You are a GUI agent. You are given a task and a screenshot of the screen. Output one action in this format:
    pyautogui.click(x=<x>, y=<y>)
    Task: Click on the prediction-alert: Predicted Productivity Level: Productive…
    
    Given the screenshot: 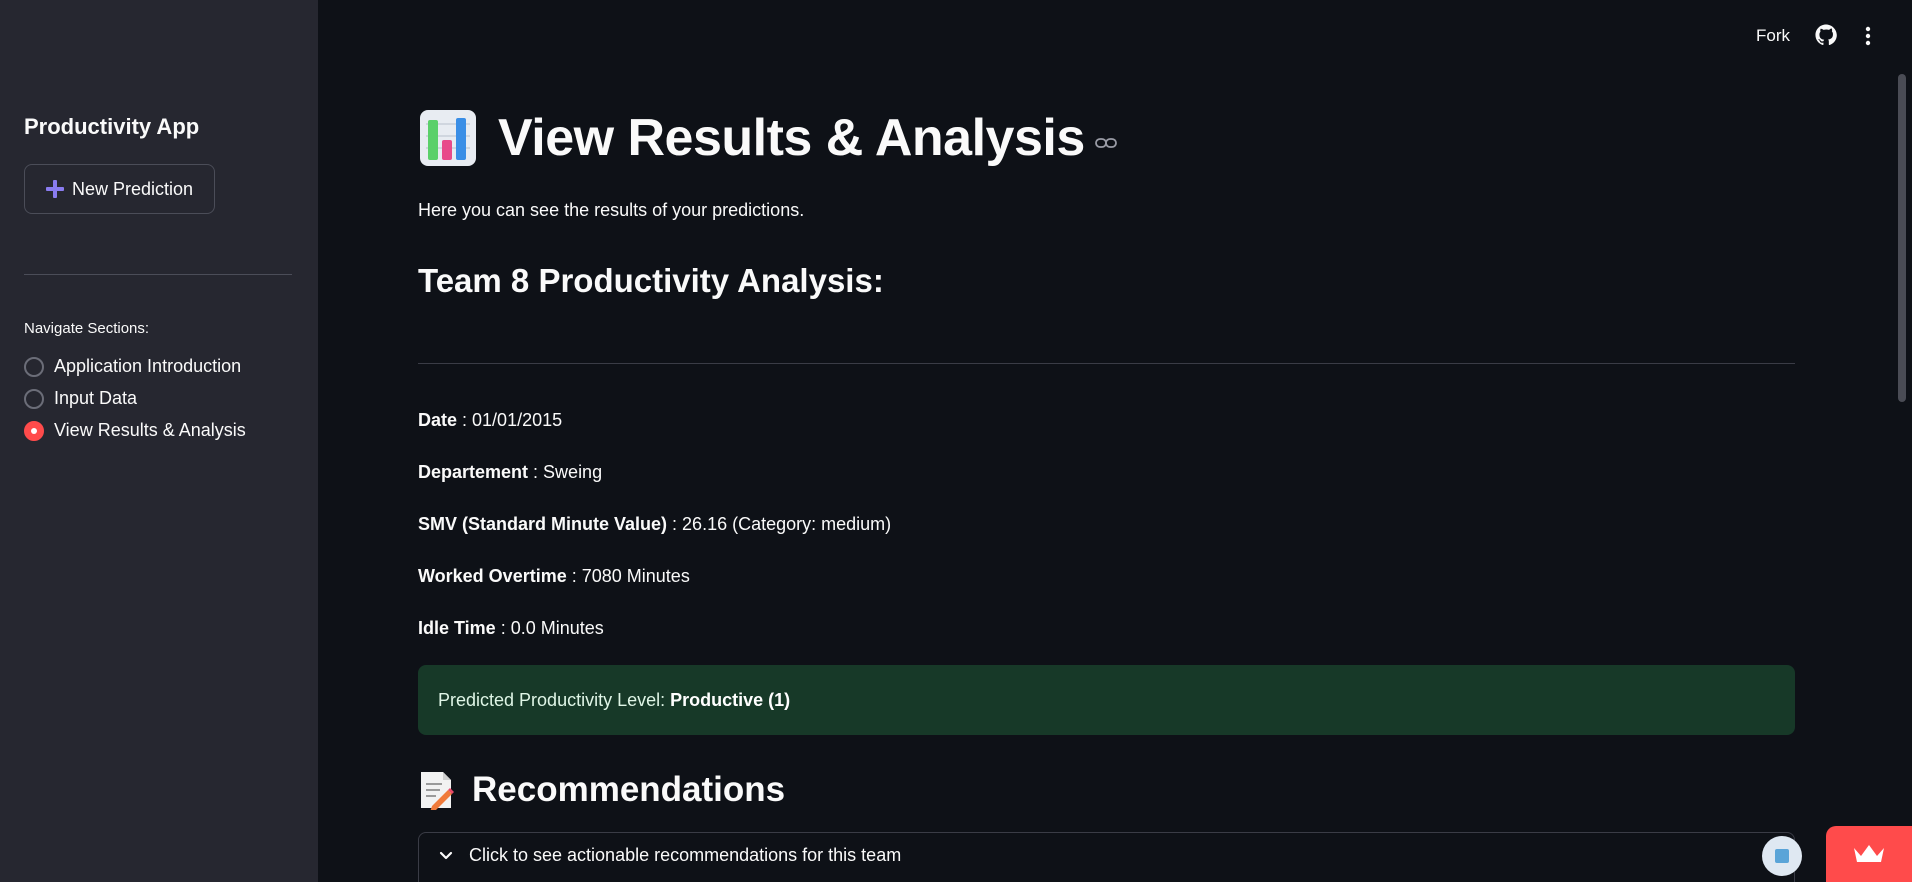 What is the action you would take?
    pyautogui.click(x=1106, y=700)
    